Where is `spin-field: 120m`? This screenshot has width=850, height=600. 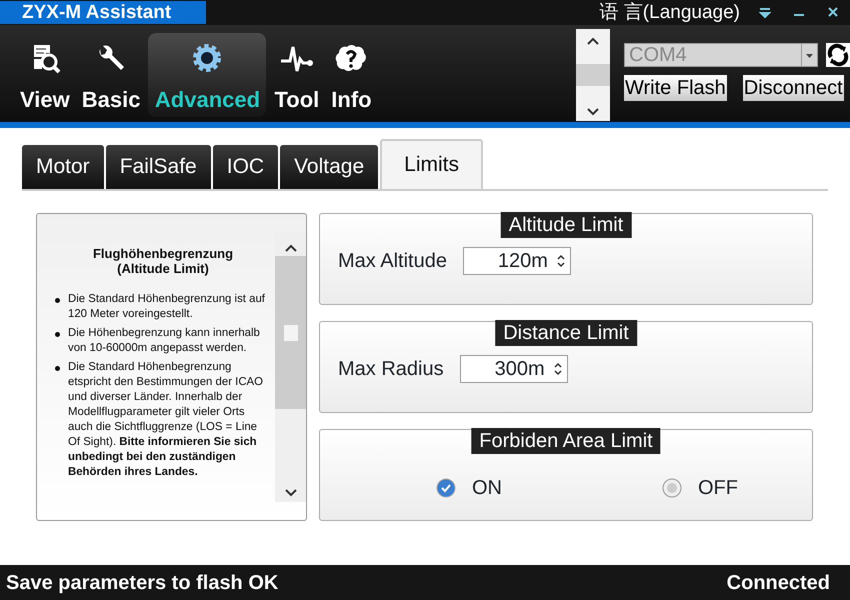
spin-field: 120m is located at coordinates (516, 260).